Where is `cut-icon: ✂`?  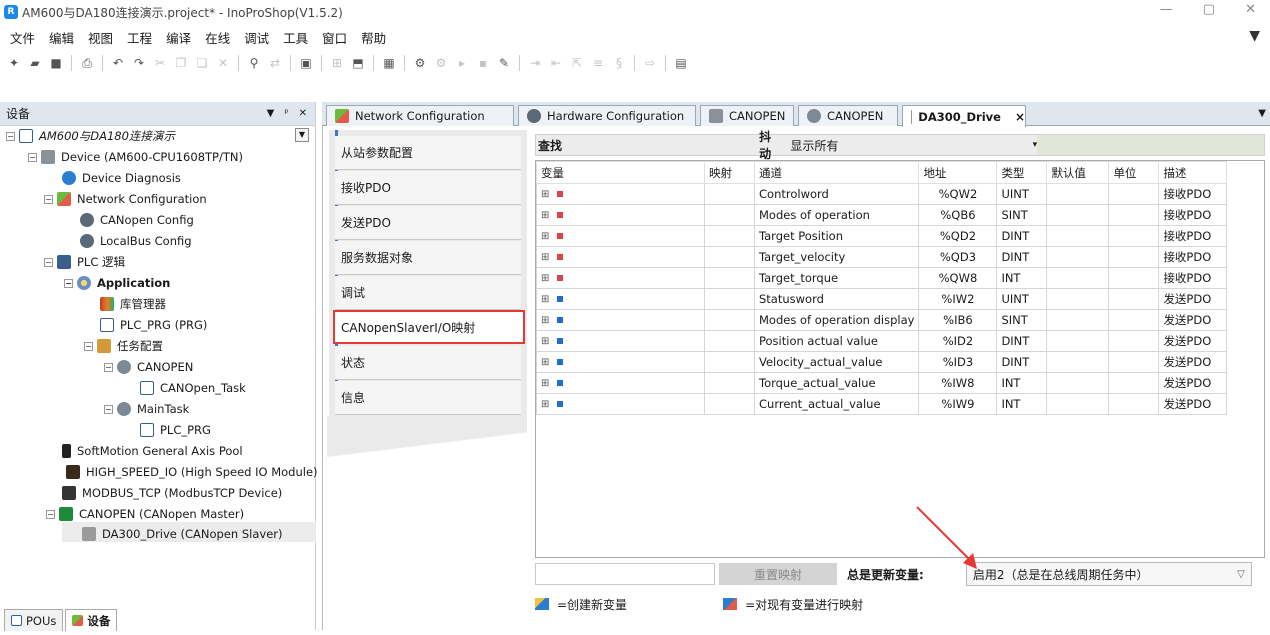 cut-icon: ✂ is located at coordinates (160, 63).